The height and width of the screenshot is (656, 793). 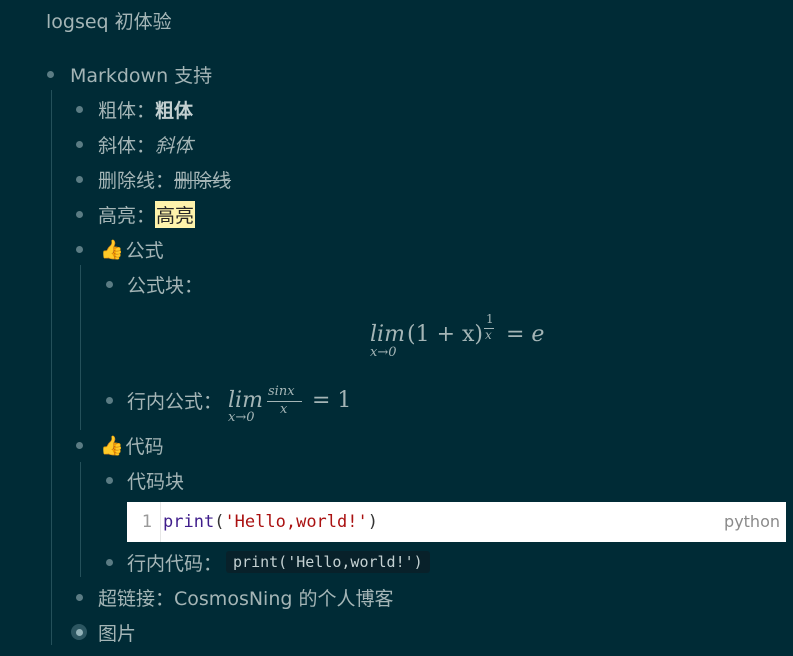 I want to click on block-image: 图片, so click(x=117, y=632).